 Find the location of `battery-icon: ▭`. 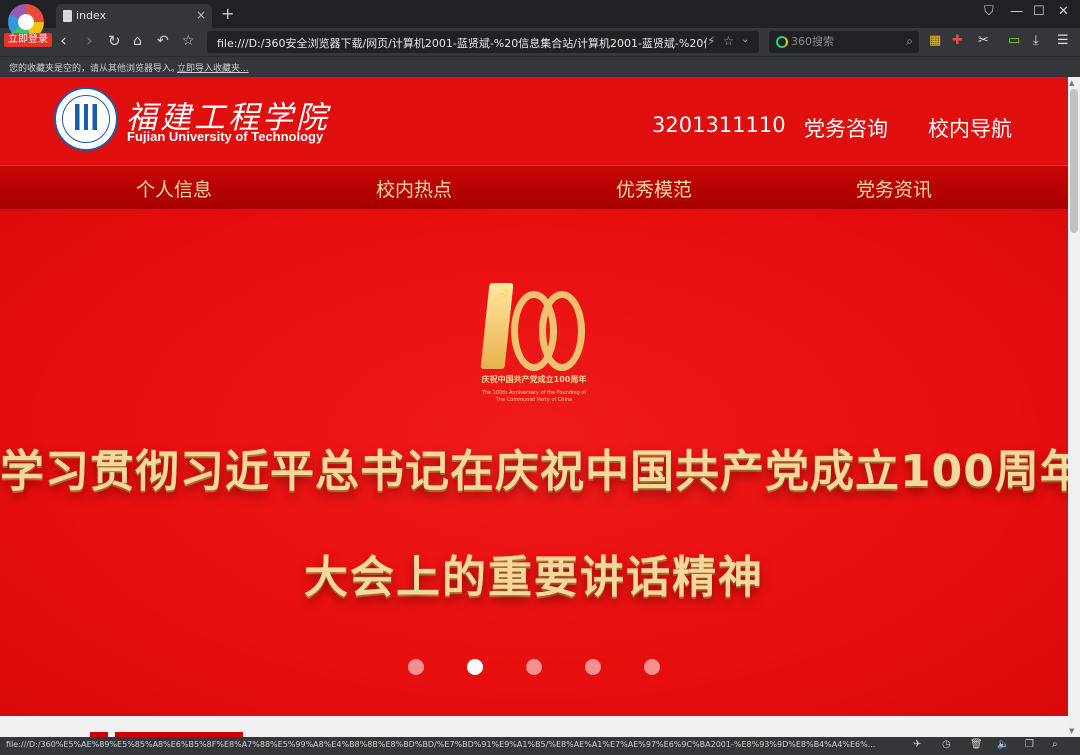

battery-icon: ▭ is located at coordinates (1014, 41).